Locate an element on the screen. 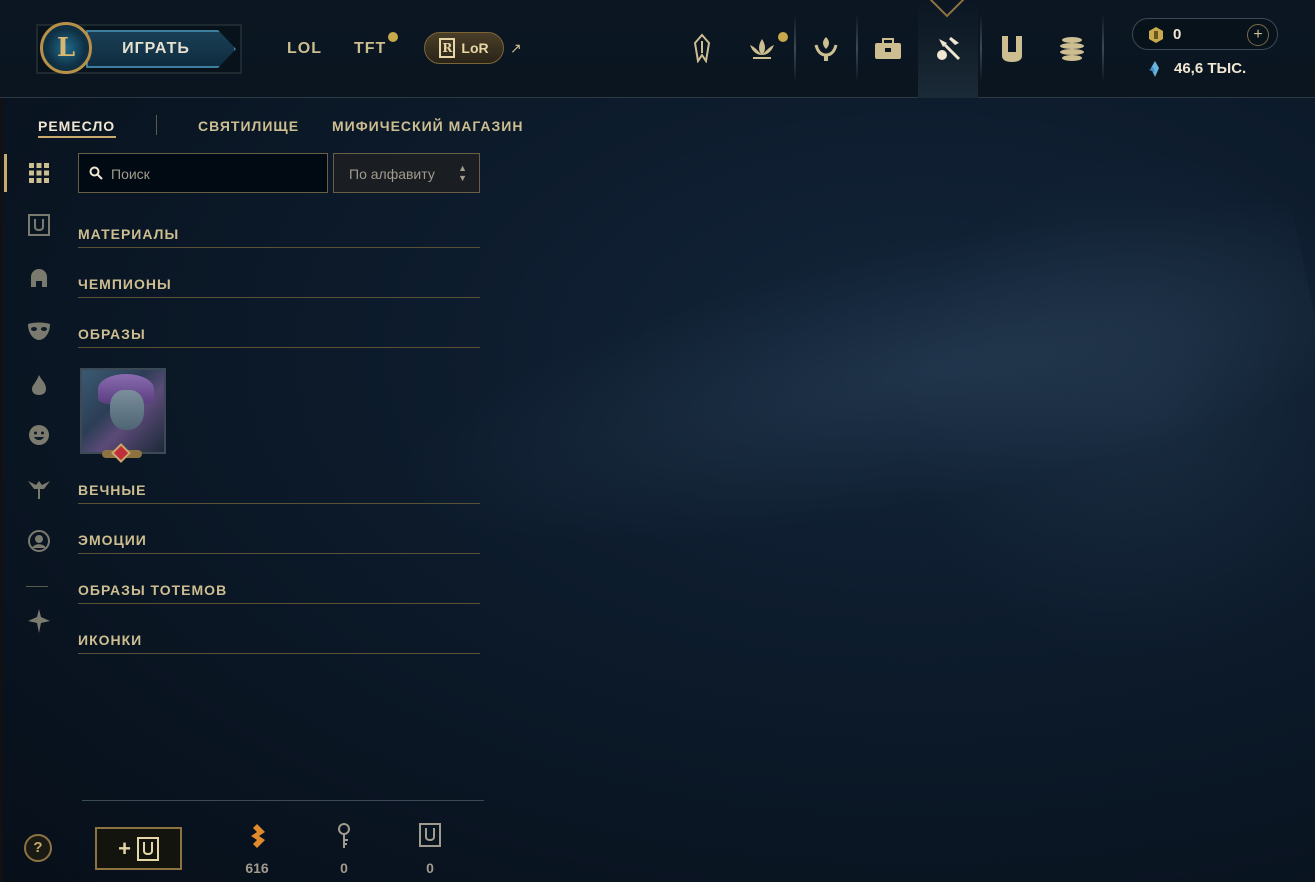 This screenshot has height=882, width=1315. lor-logo-icon: R is located at coordinates (447, 48).